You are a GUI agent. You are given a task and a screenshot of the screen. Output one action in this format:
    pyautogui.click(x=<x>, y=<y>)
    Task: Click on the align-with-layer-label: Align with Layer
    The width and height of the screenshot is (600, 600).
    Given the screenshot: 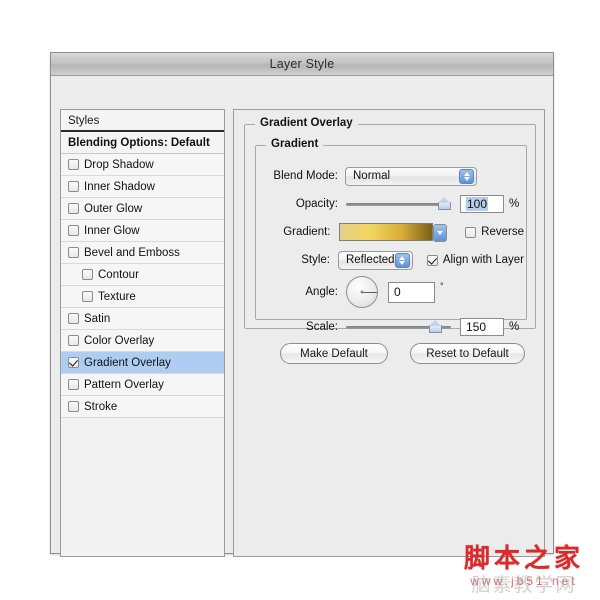 What is the action you would take?
    pyautogui.click(x=483, y=260)
    